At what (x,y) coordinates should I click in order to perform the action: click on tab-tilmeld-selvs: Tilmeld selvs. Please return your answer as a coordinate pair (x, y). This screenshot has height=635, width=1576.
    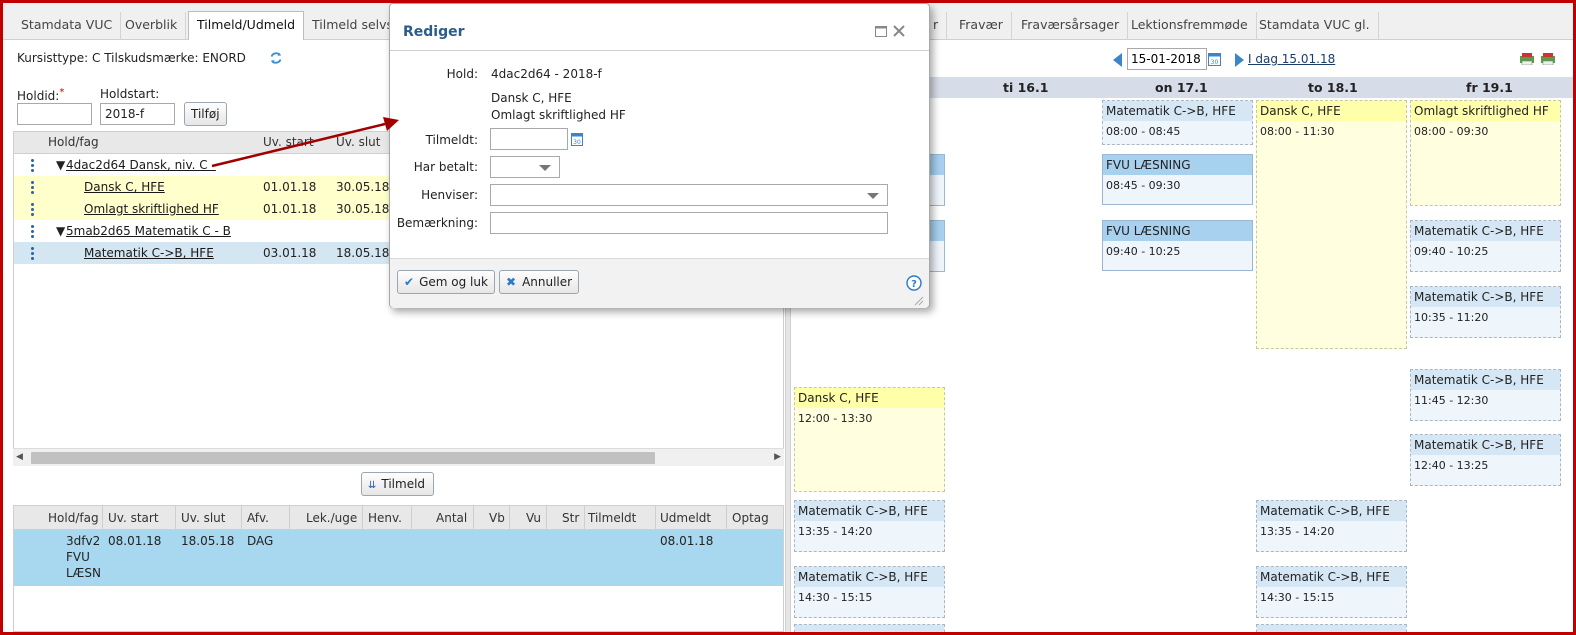
    Looking at the image, I should click on (353, 26).